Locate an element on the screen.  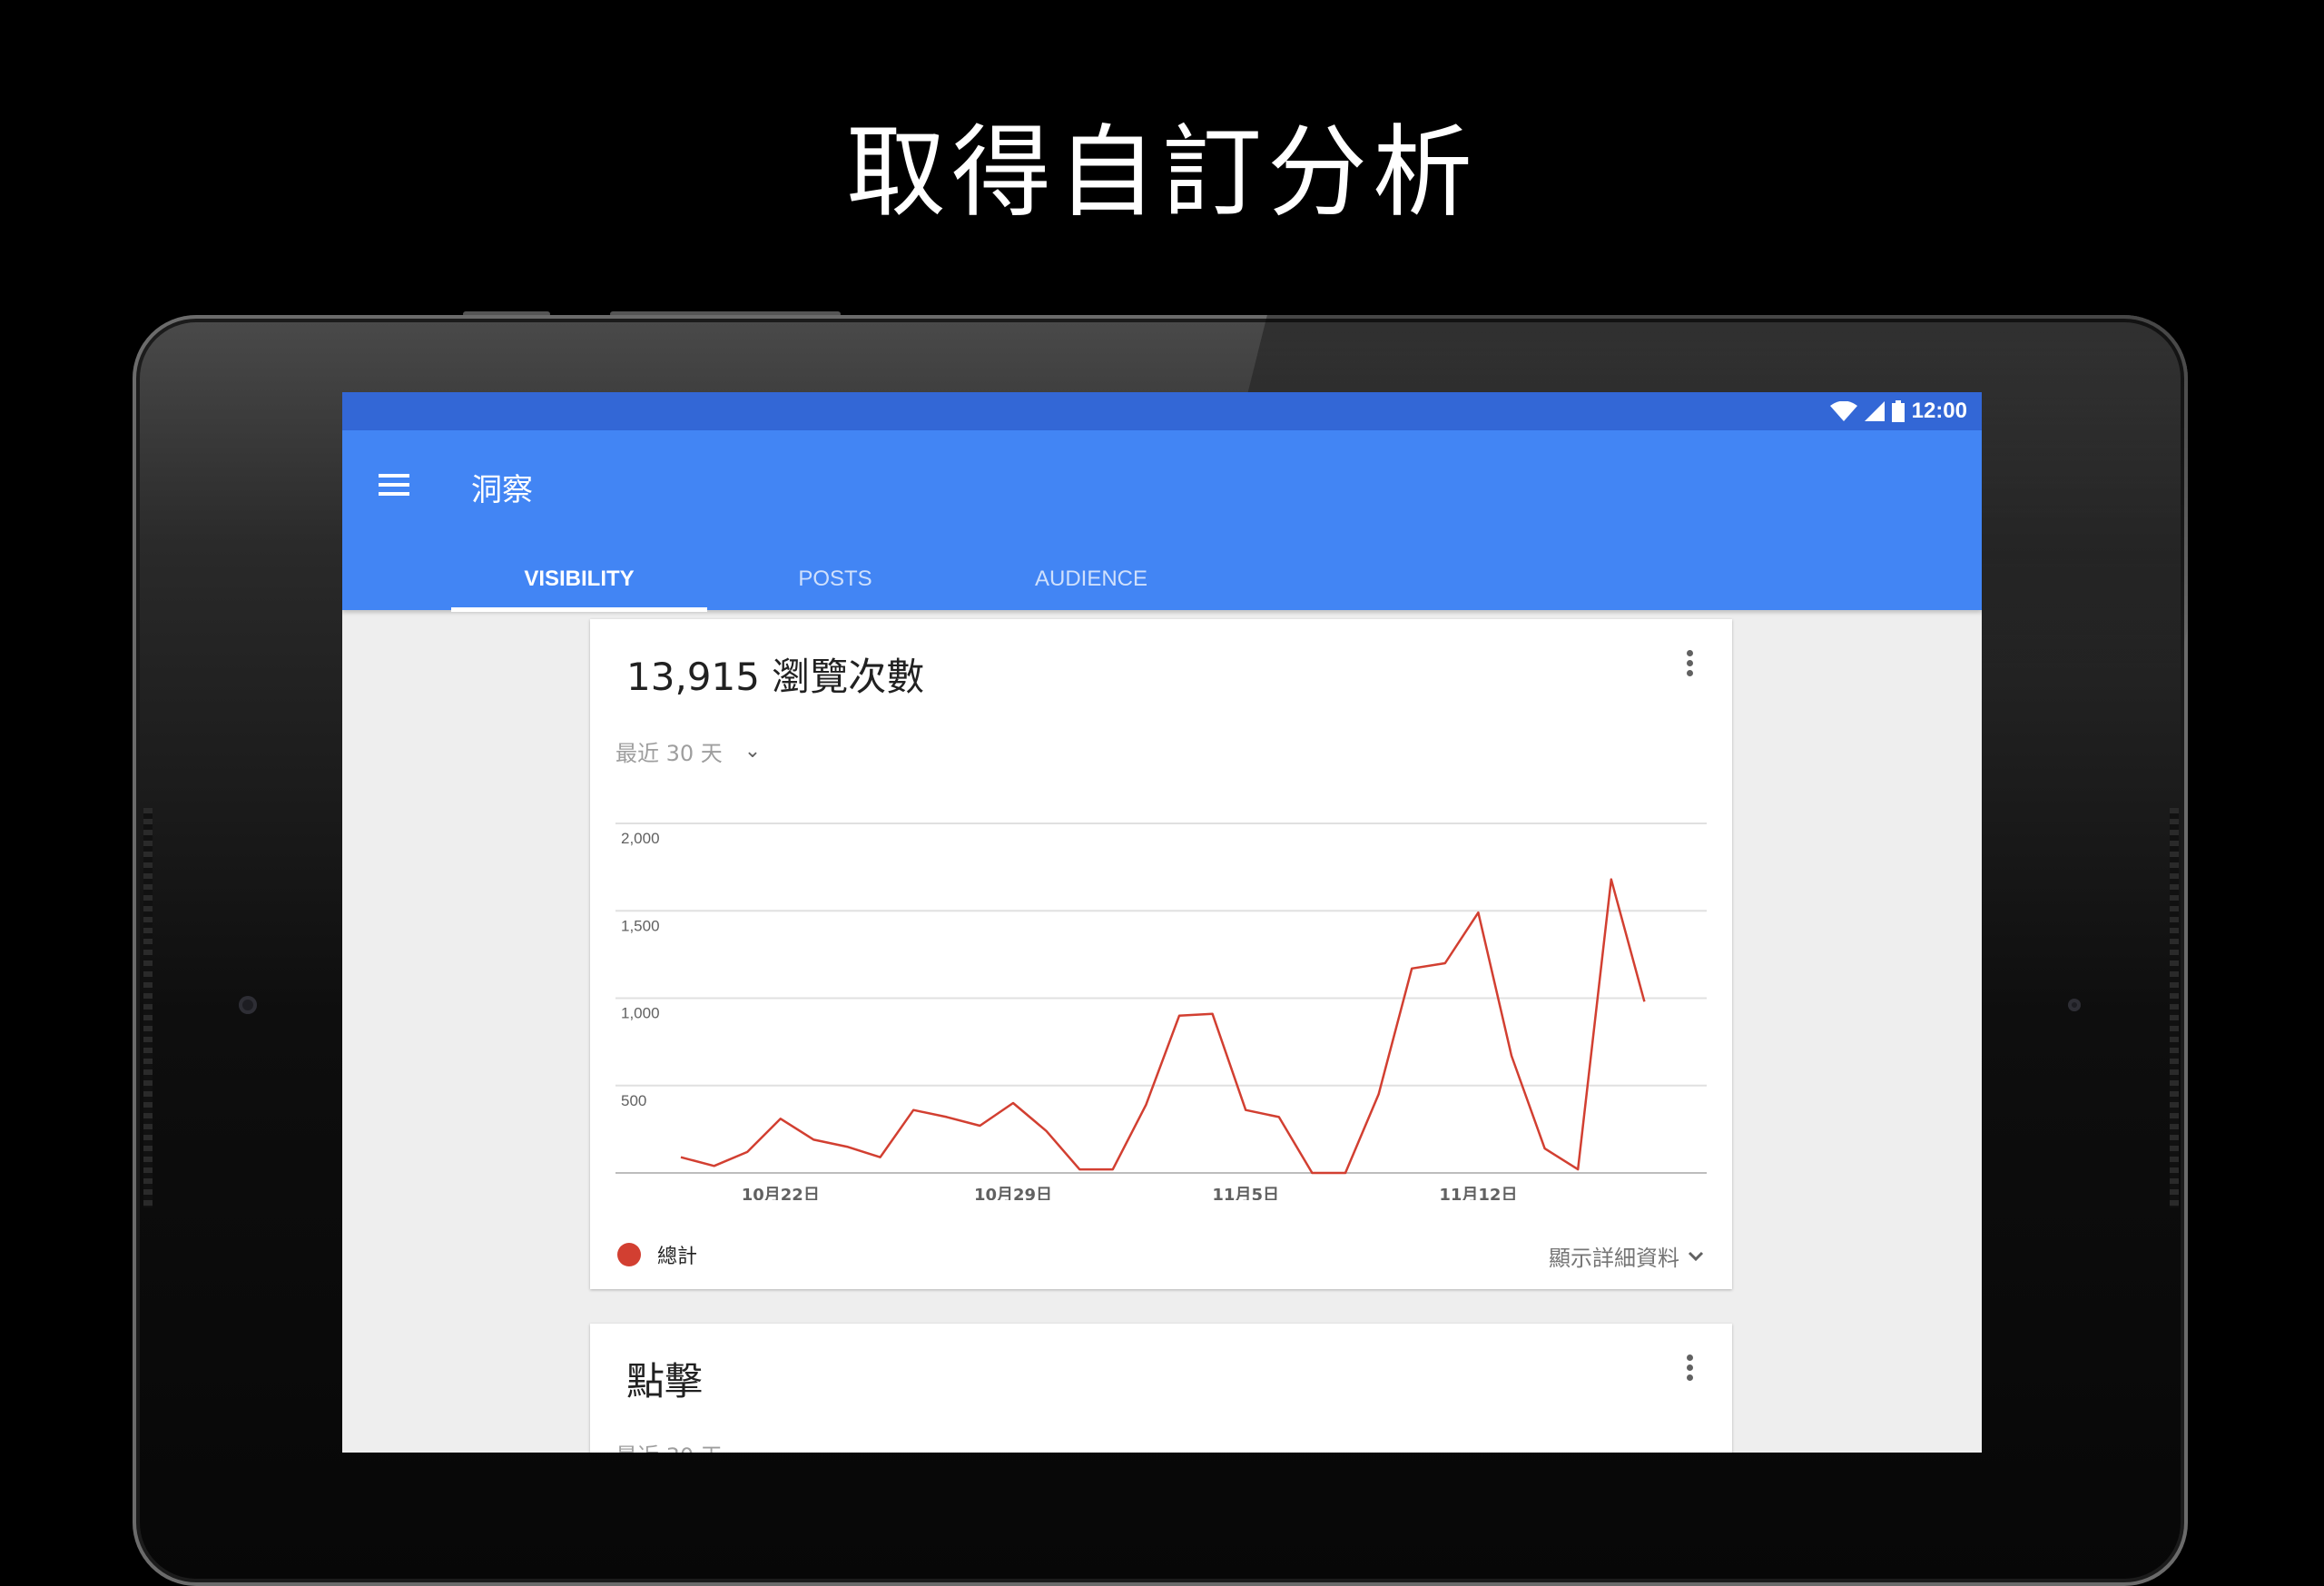
signal-icon is located at coordinates (1874, 411).